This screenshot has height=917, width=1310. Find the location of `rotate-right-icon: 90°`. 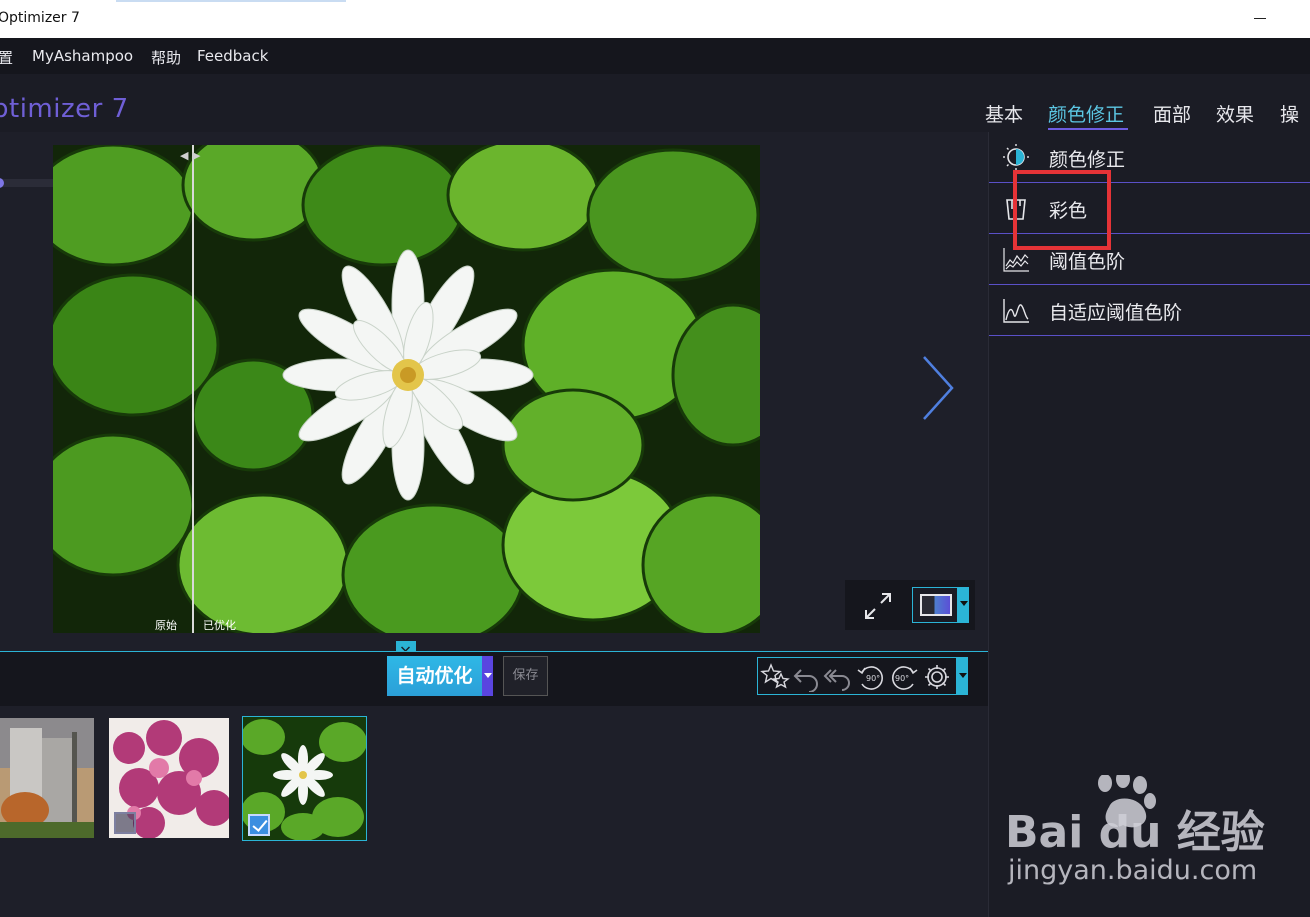

rotate-right-icon: 90° is located at coordinates (904, 677).